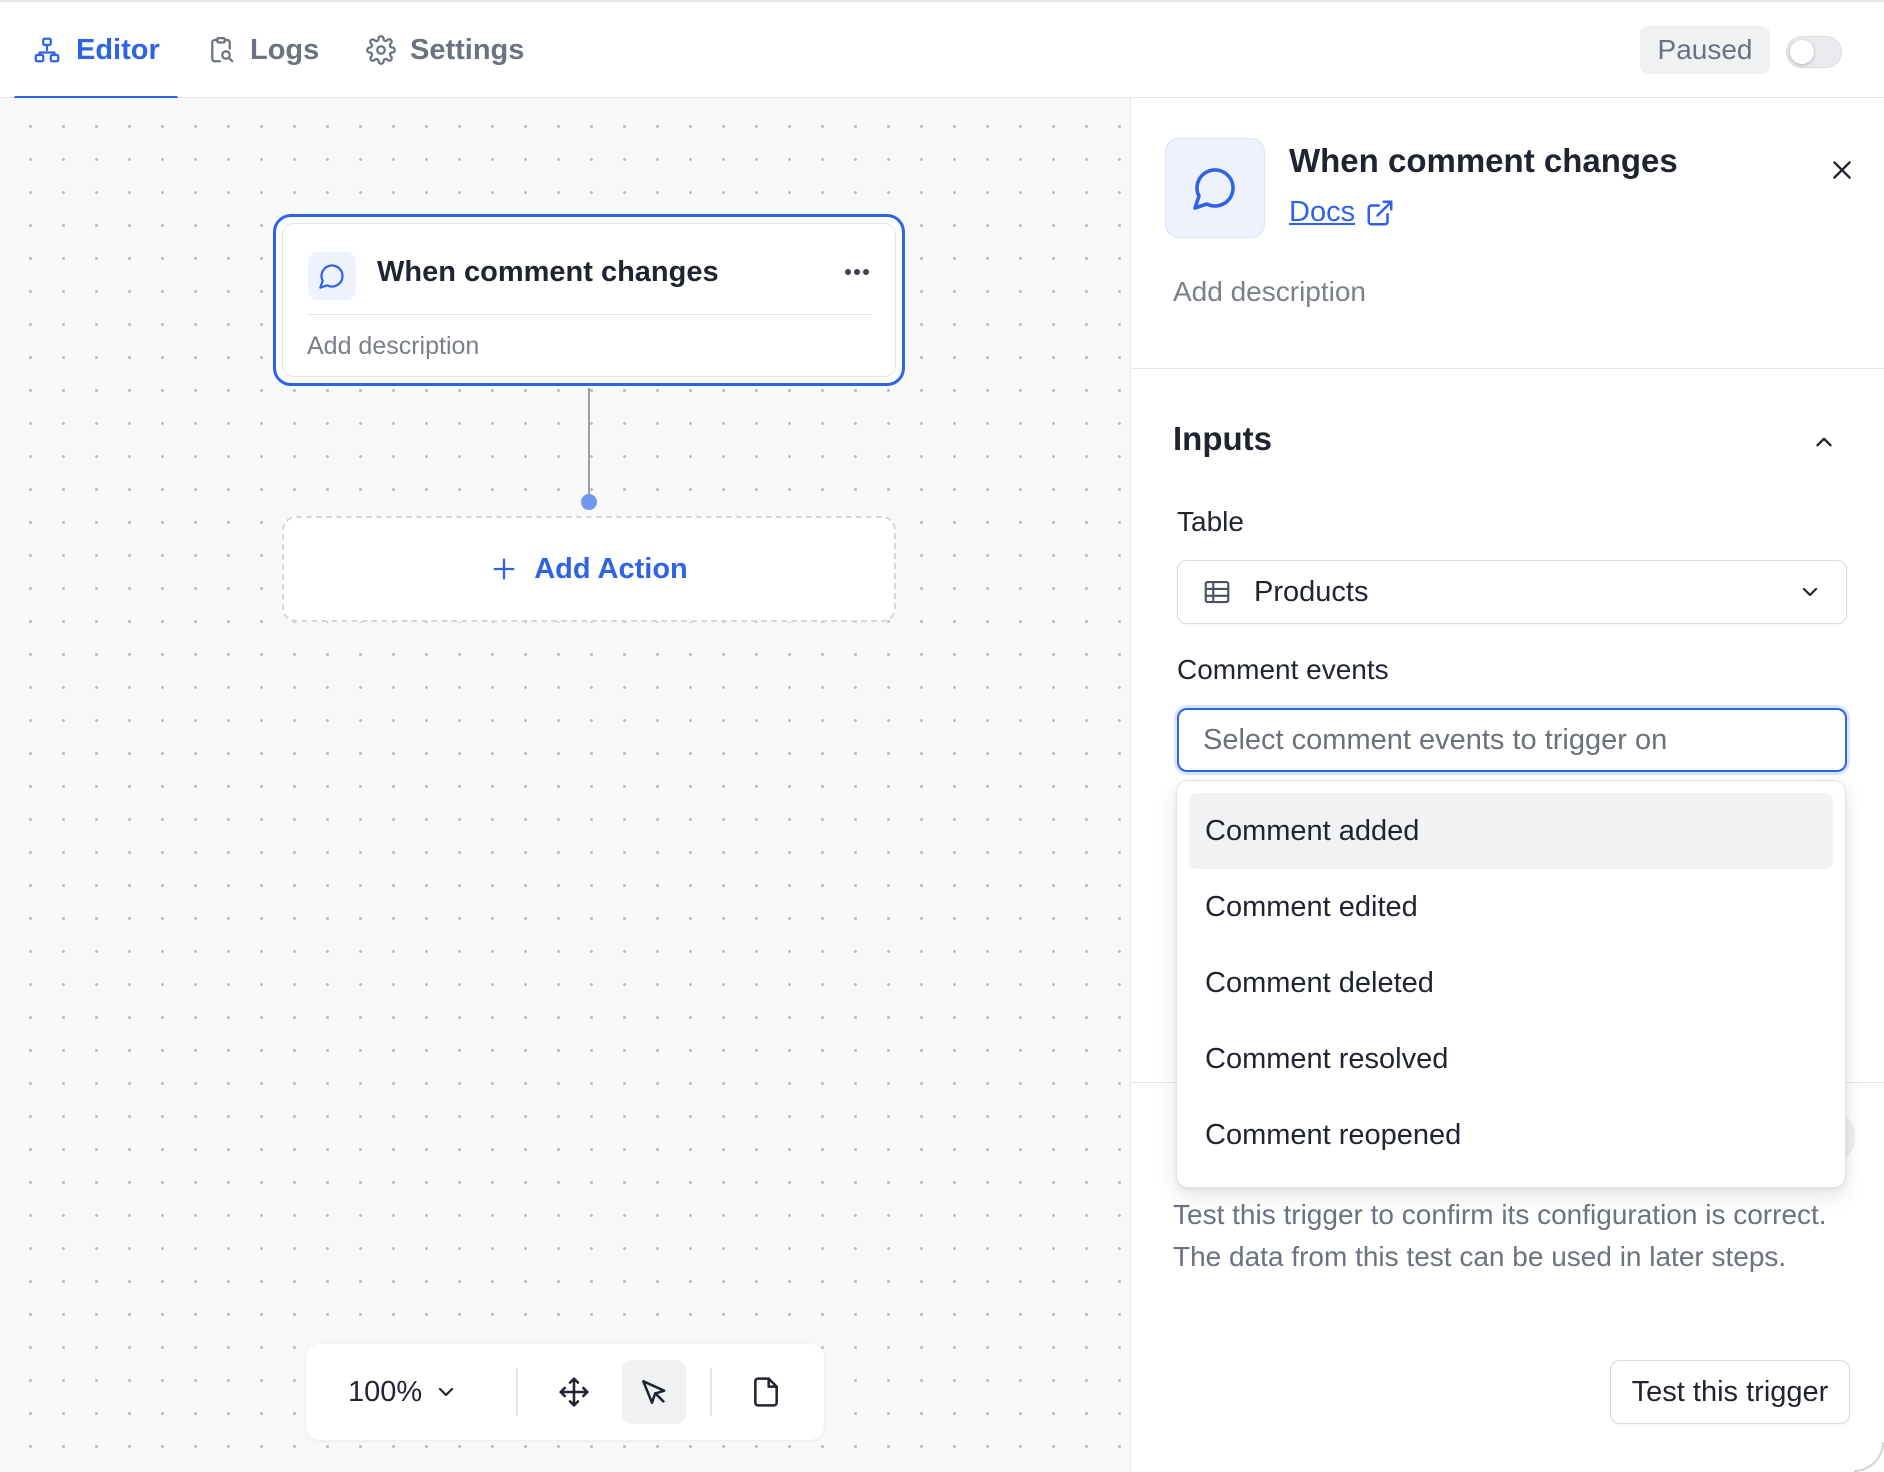 The height and width of the screenshot is (1472, 1884). Describe the element at coordinates (385, 1391) in the screenshot. I see `zoom-level-value: 100%` at that location.